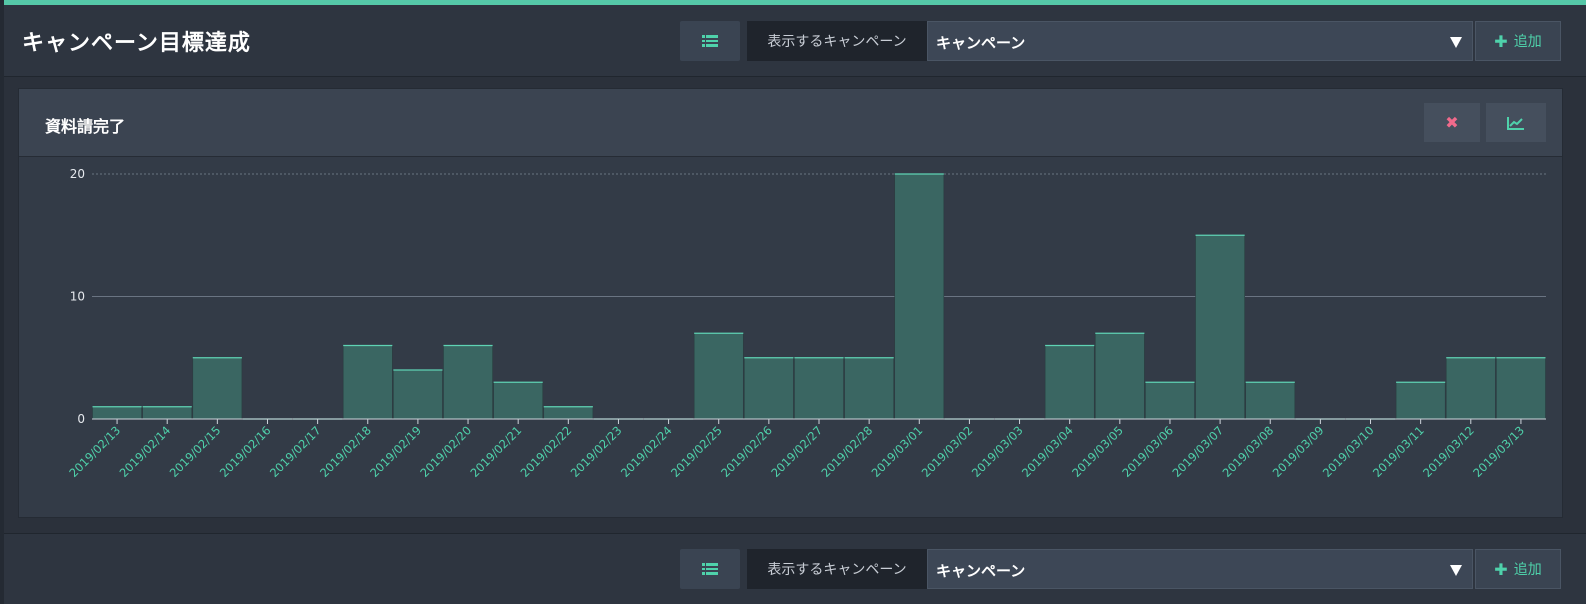  Describe the element at coordinates (81, 419) in the screenshot. I see `y-tick-label: 0` at that location.